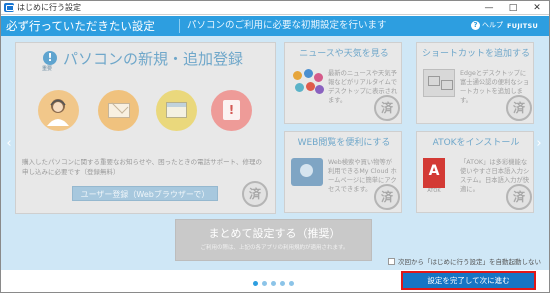 Image resolution: width=550 pixels, height=293 pixels. What do you see at coordinates (80, 26) in the screenshot?
I see `page-title: 必ず行っていただきたい設定` at bounding box center [80, 26].